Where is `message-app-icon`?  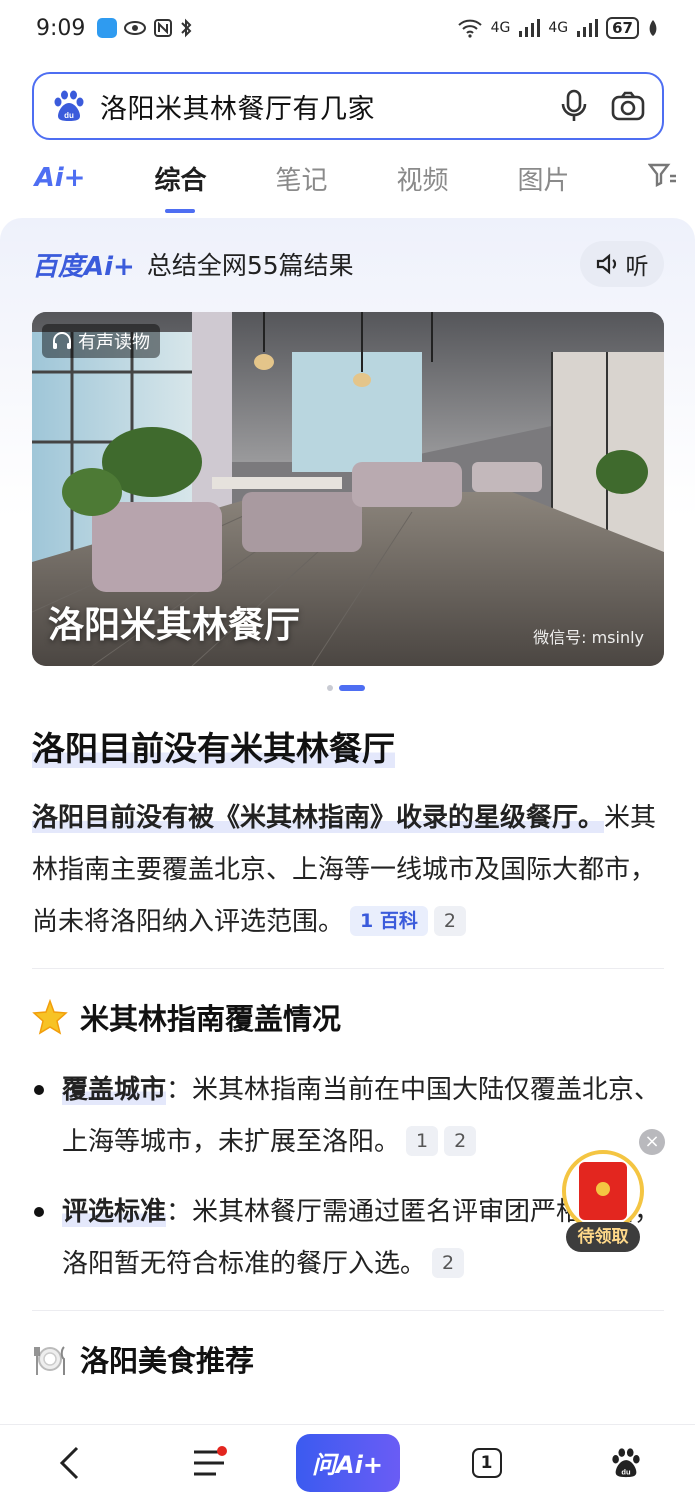 message-app-icon is located at coordinates (107, 28).